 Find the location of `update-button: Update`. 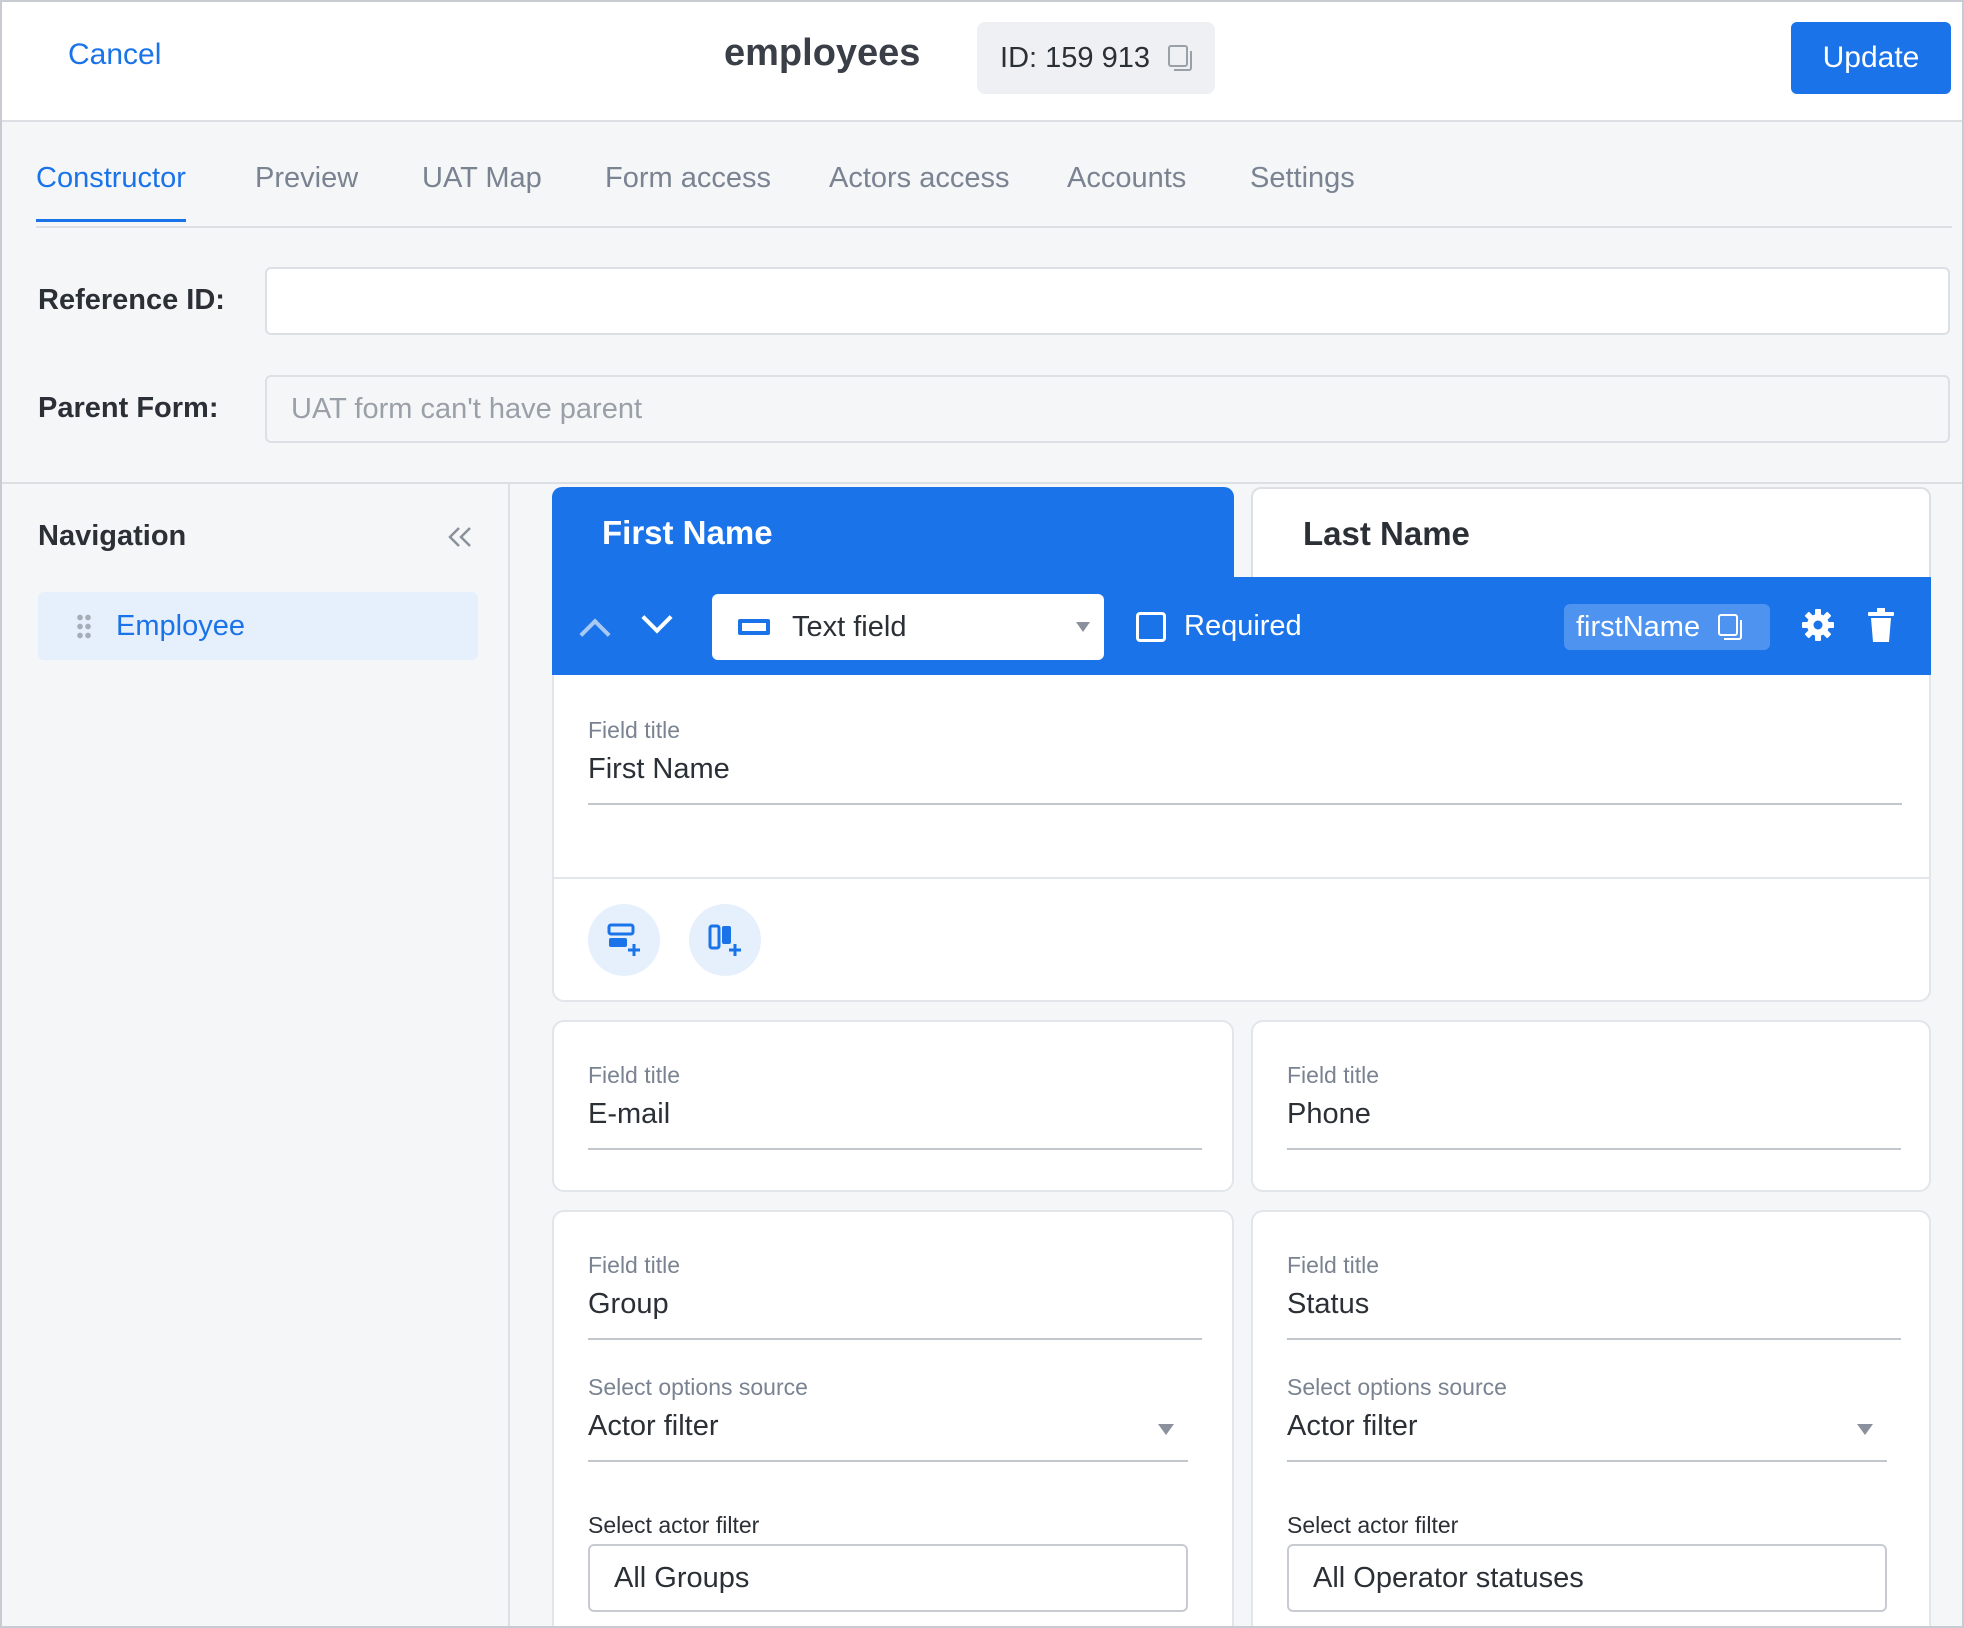

update-button: Update is located at coordinates (1871, 58).